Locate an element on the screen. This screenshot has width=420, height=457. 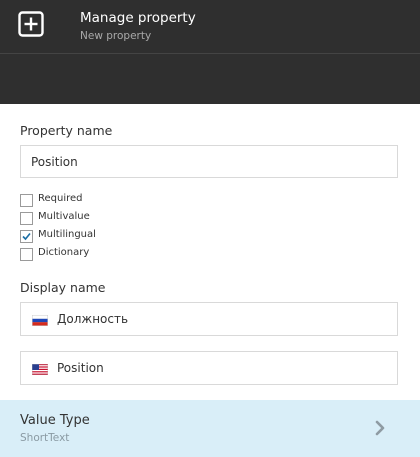
dictionary-checkbox is located at coordinates (26, 254).